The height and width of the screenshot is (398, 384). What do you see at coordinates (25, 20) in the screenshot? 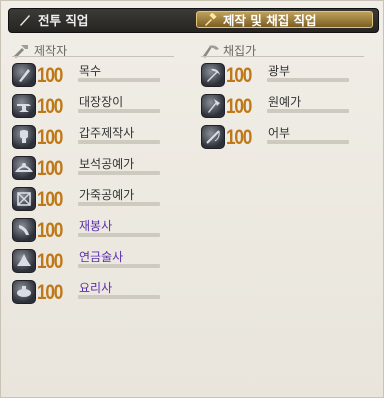
I see `sword-icon` at bounding box center [25, 20].